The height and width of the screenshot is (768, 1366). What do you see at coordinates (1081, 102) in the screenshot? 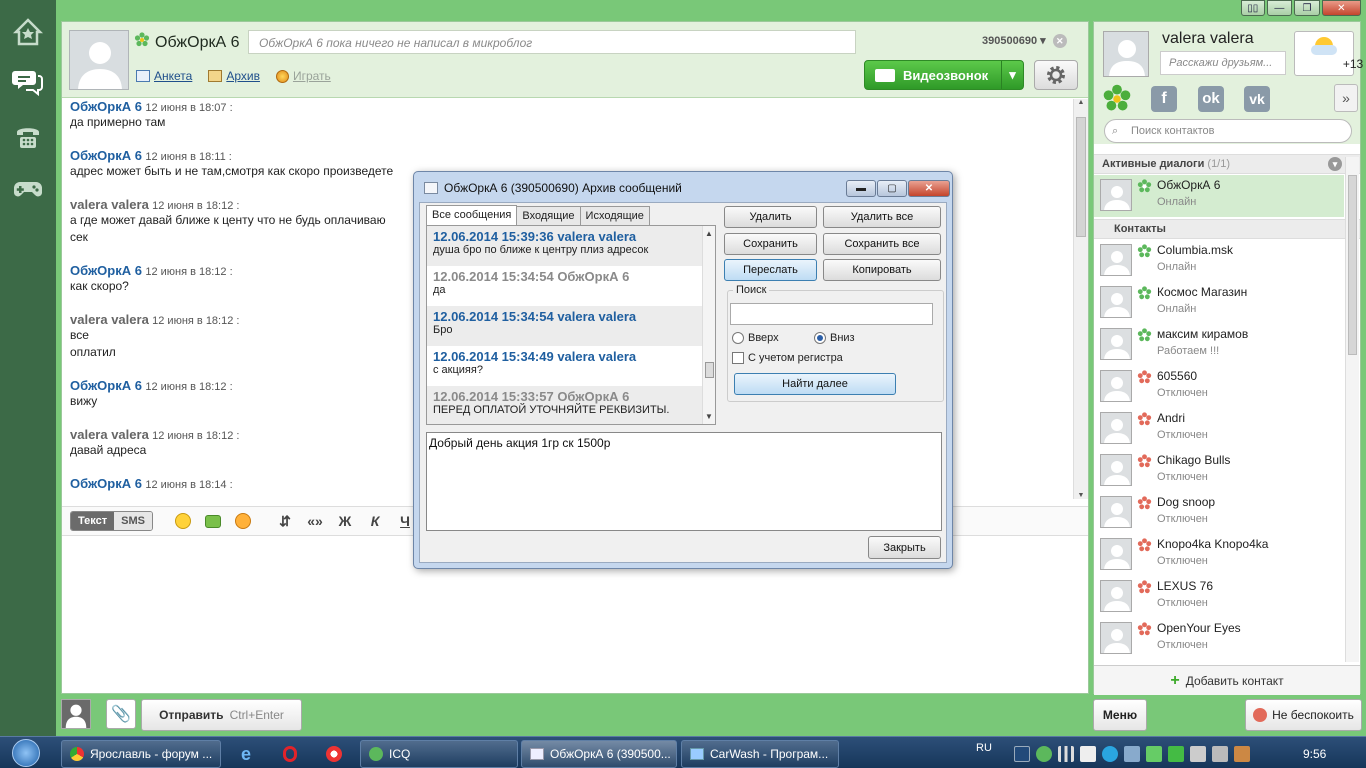
I see `scroll-up-icon: ▲` at bounding box center [1081, 102].